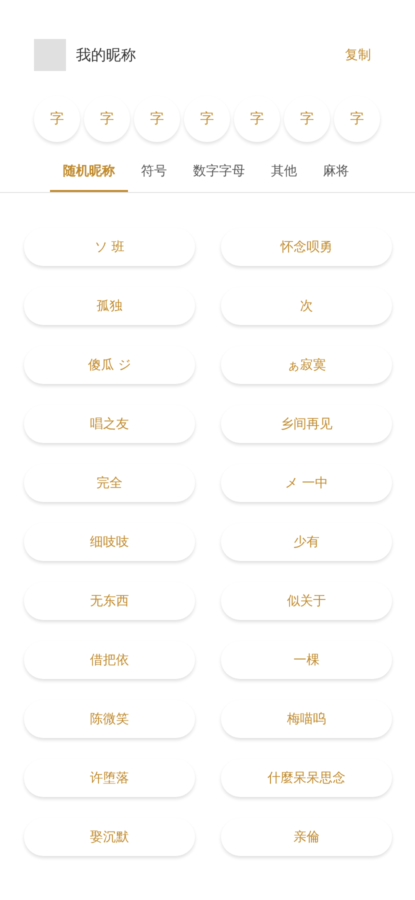 This screenshot has height=900, width=415. What do you see at coordinates (109, 660) in the screenshot?
I see `nickname-button: 借把依` at bounding box center [109, 660].